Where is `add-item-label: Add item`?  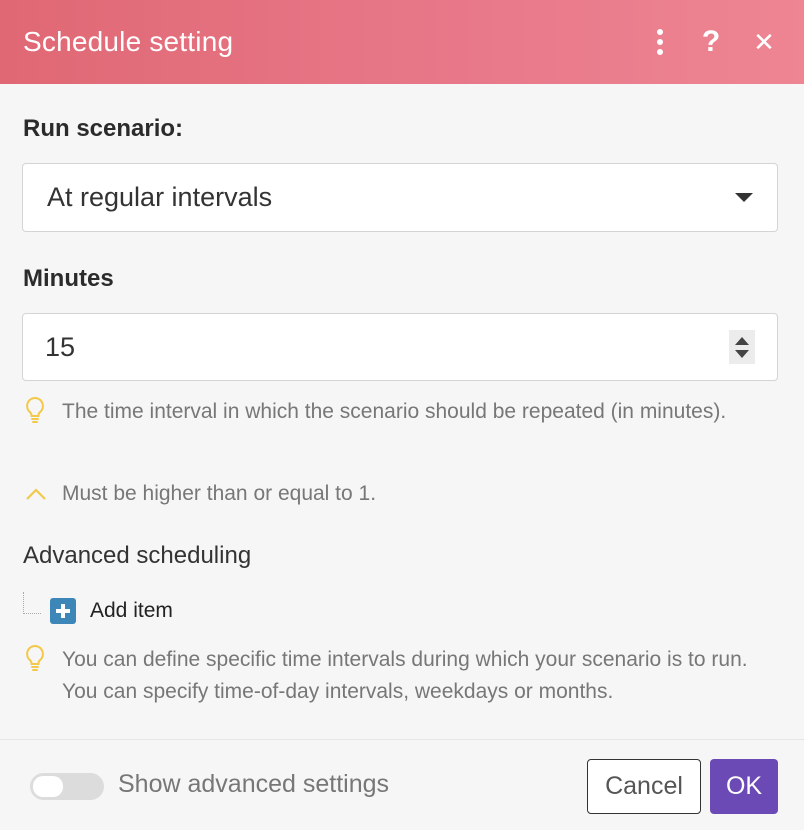
add-item-label: Add item is located at coordinates (131, 610).